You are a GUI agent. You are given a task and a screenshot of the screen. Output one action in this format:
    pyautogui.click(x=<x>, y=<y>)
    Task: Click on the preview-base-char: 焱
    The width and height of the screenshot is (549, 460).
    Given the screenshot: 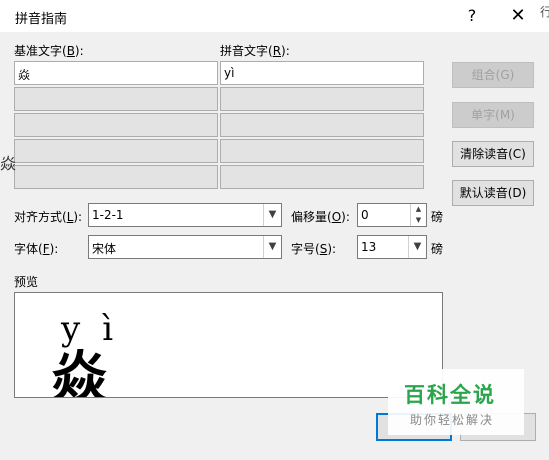 What is the action you would take?
    pyautogui.click(x=79, y=372)
    